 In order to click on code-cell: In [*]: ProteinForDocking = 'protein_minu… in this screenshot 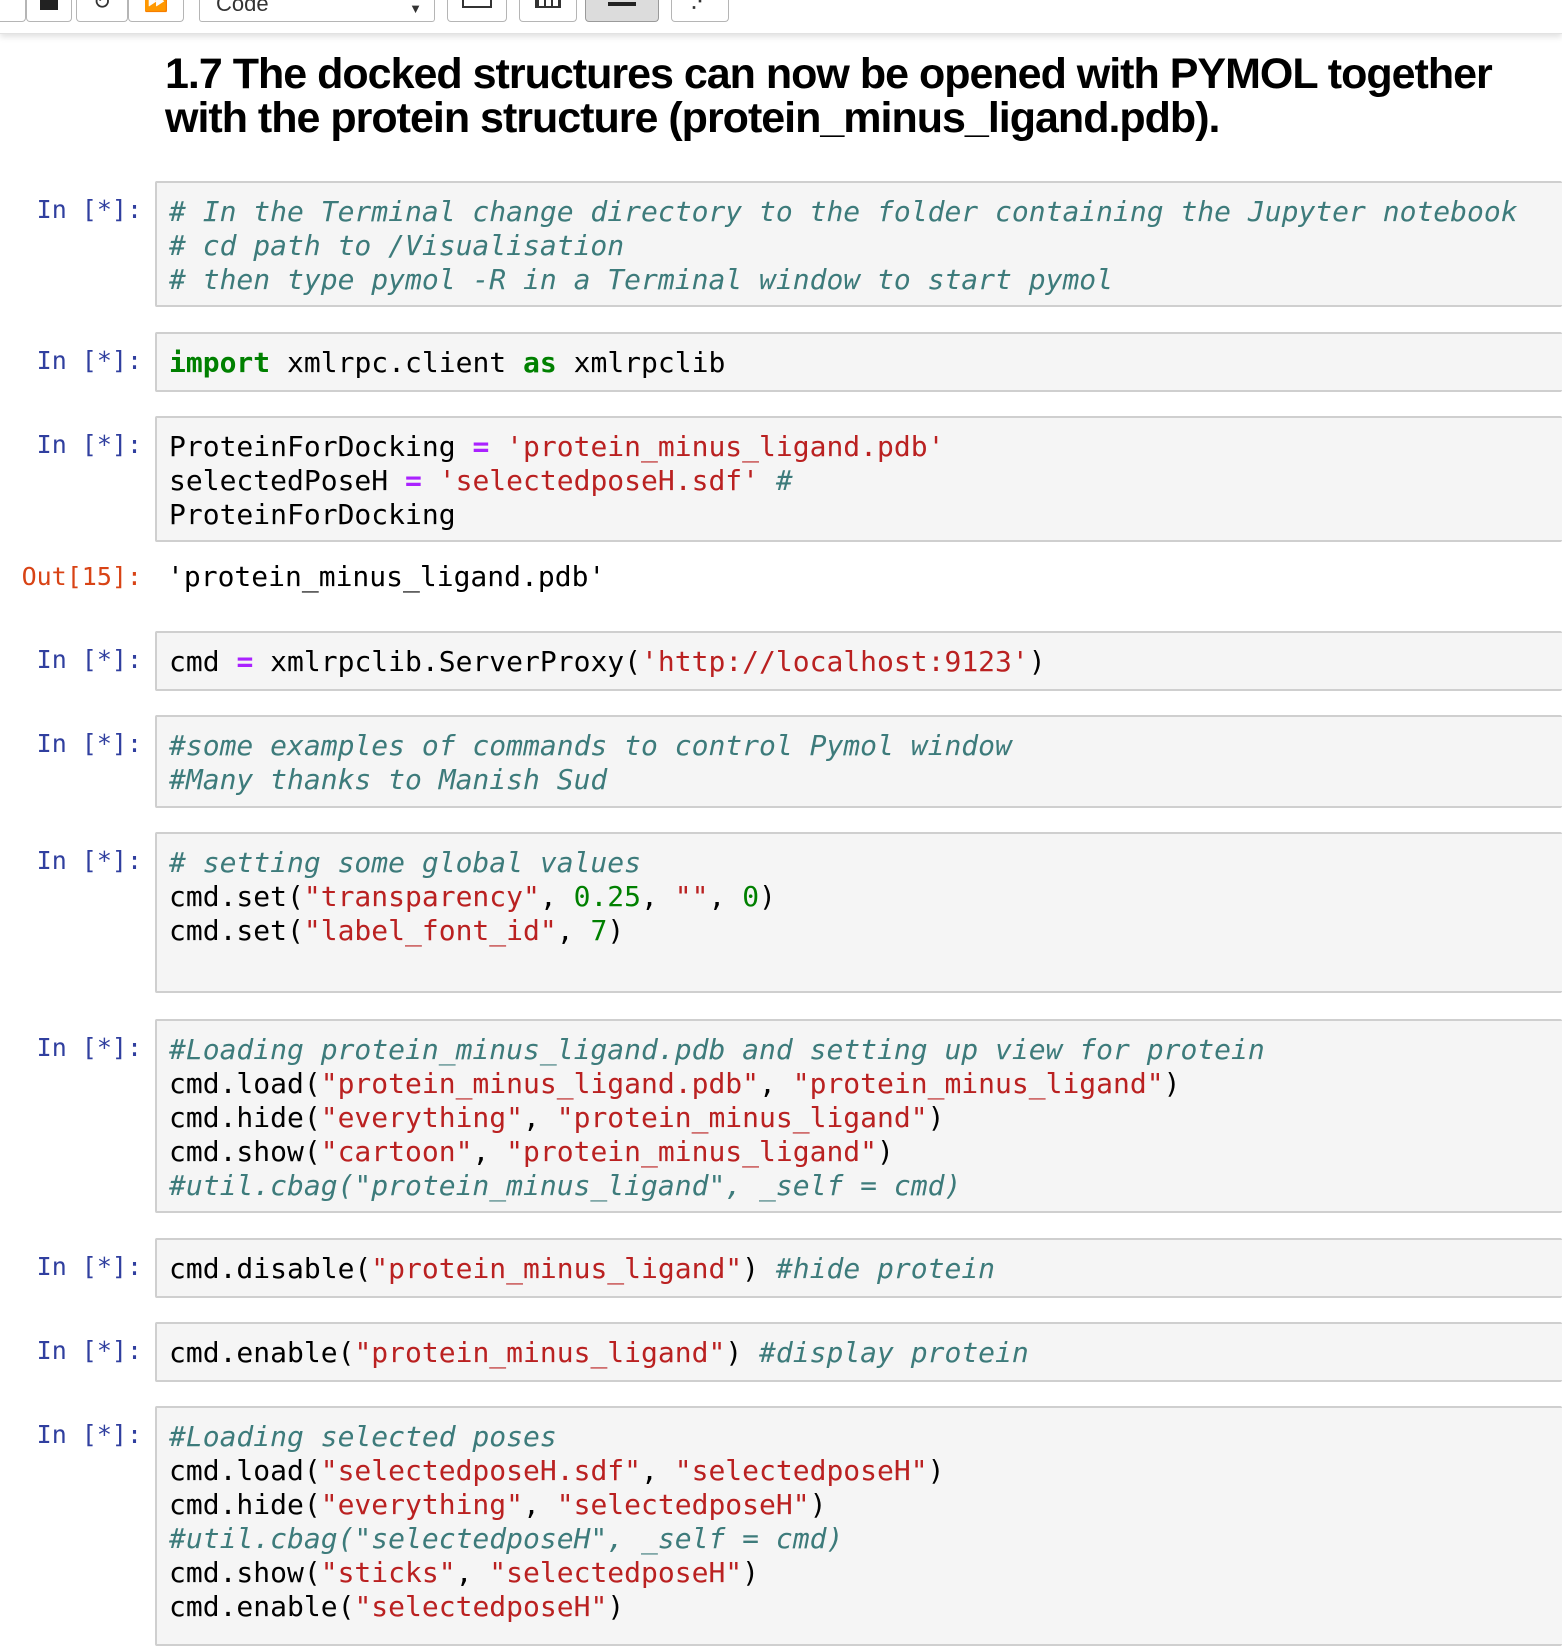, I will do `click(781, 479)`.